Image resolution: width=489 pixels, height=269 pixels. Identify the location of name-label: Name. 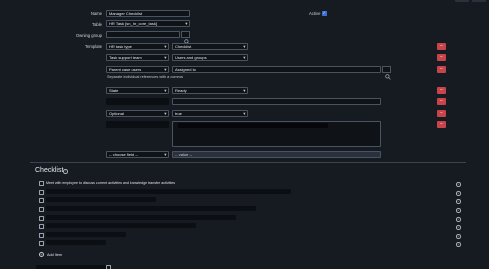
(96, 13).